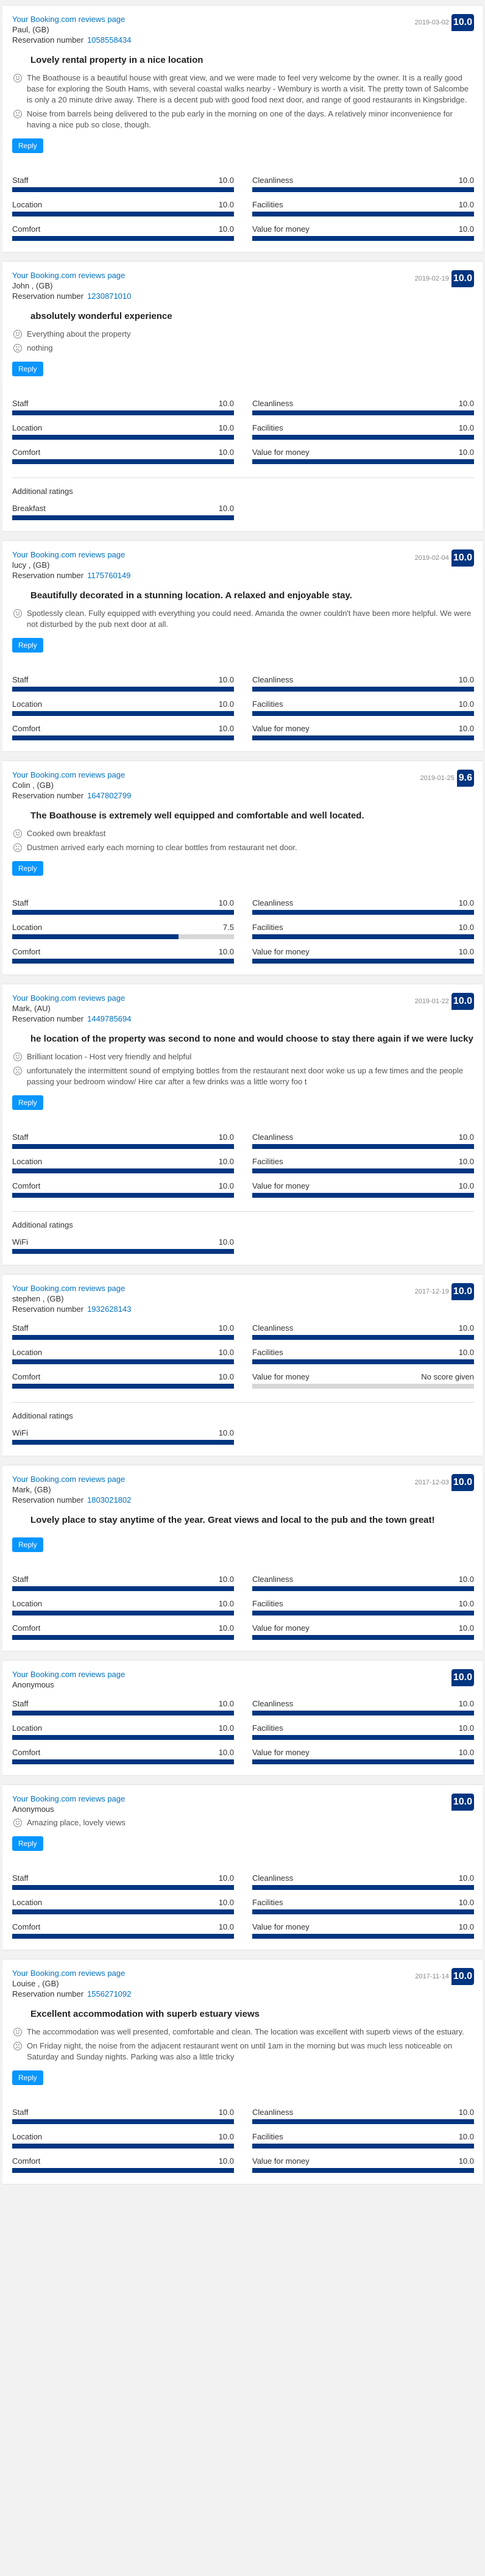 This screenshot has width=485, height=2576. What do you see at coordinates (66, 833) in the screenshot?
I see `positive-comment-text: Cooked own breakfast` at bounding box center [66, 833].